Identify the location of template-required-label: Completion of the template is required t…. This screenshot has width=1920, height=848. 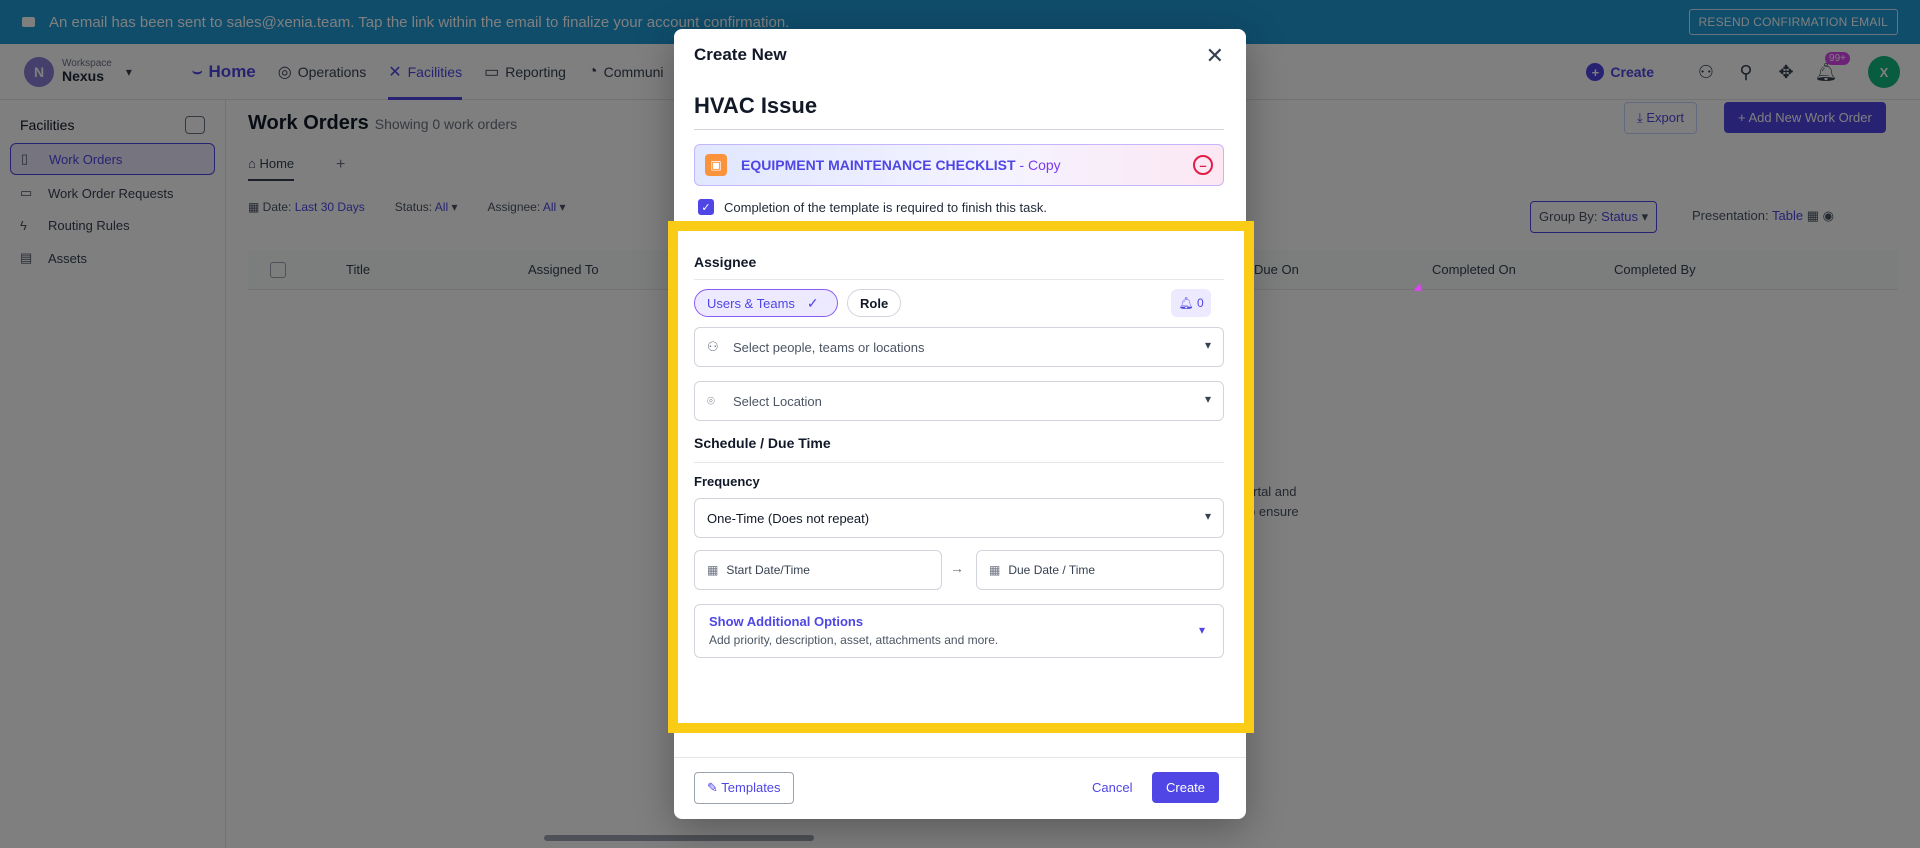
(885, 207).